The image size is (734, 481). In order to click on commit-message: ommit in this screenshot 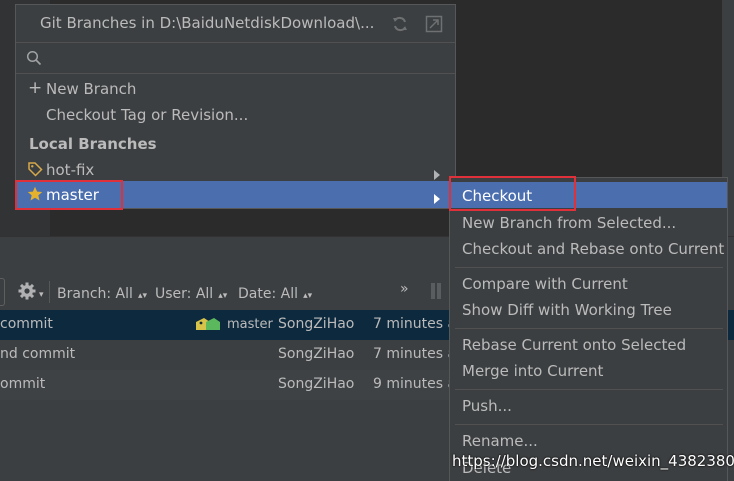, I will do `click(23, 384)`.